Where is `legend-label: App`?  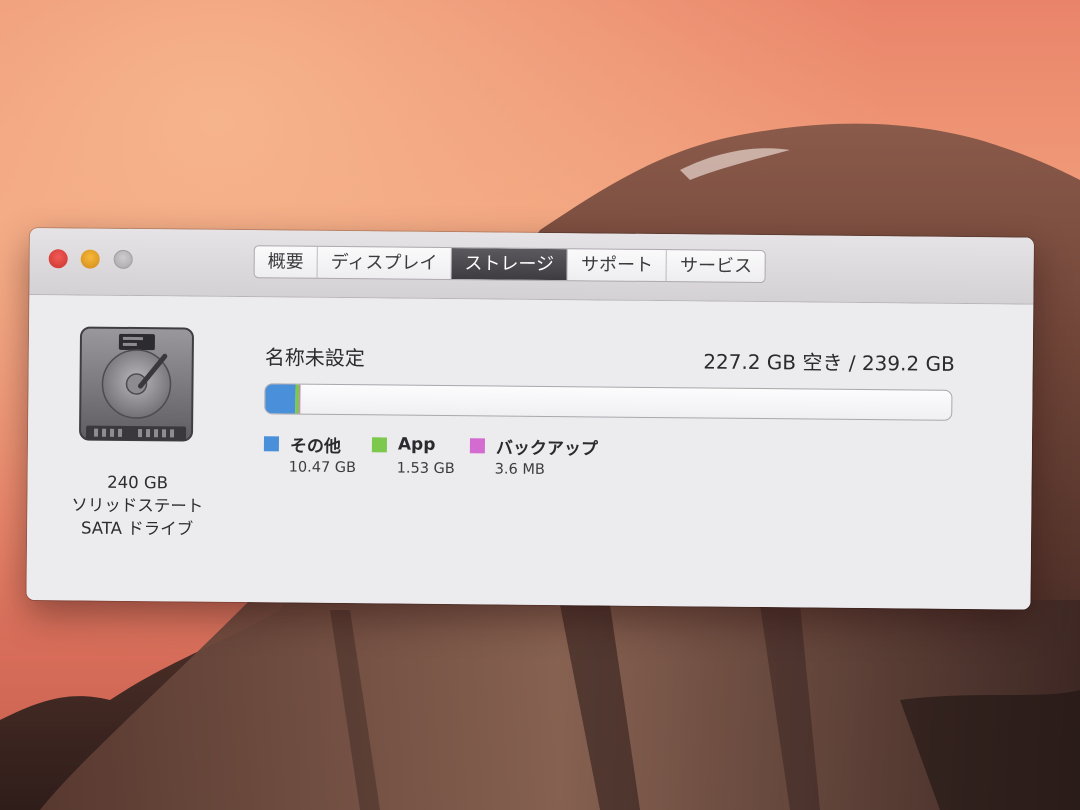
legend-label: App is located at coordinates (416, 444).